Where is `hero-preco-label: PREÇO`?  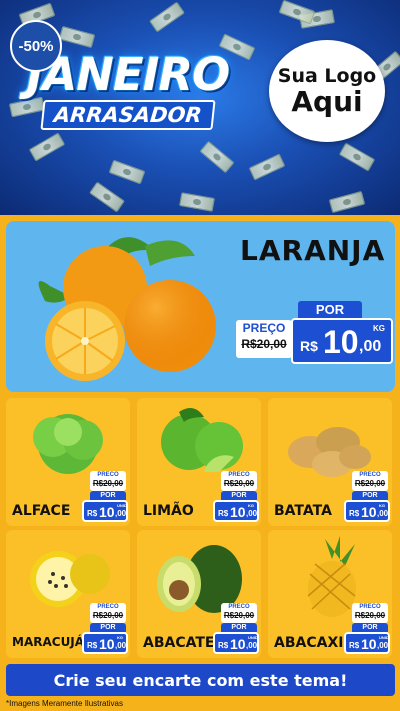 hero-preco-label: PREÇO is located at coordinates (264, 328).